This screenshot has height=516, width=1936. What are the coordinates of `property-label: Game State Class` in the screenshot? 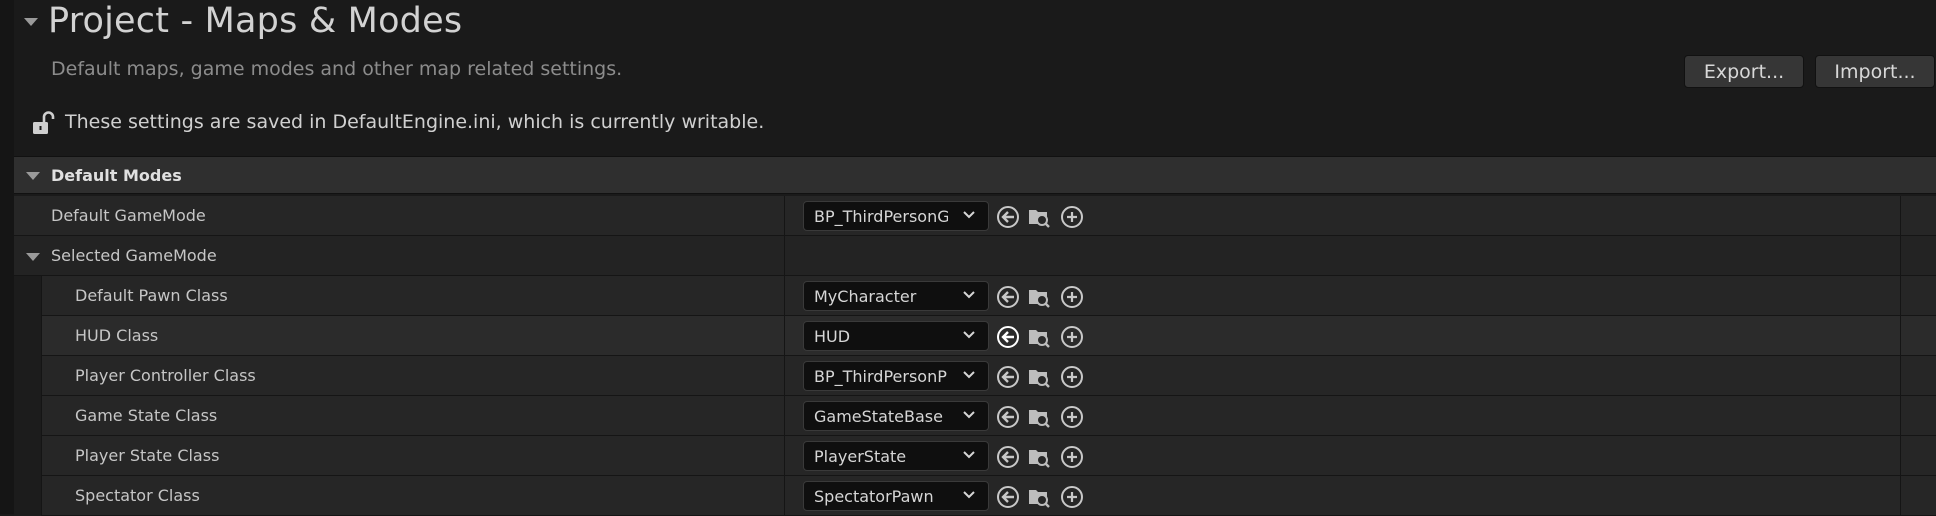 It's located at (146, 415).